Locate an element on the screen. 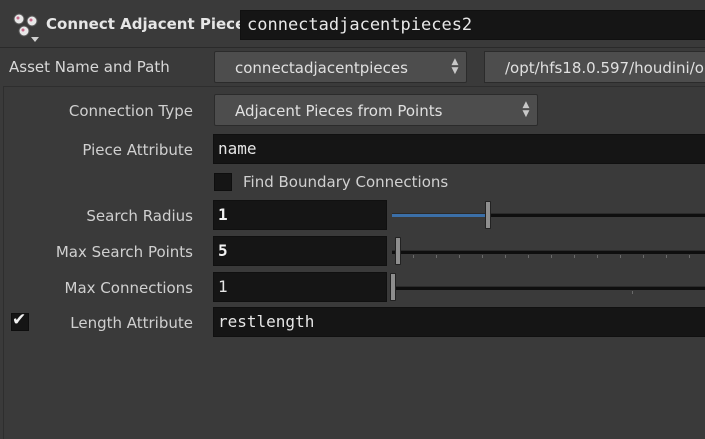 The height and width of the screenshot is (439, 705). connect-pieces-icon is located at coordinates (25, 27).